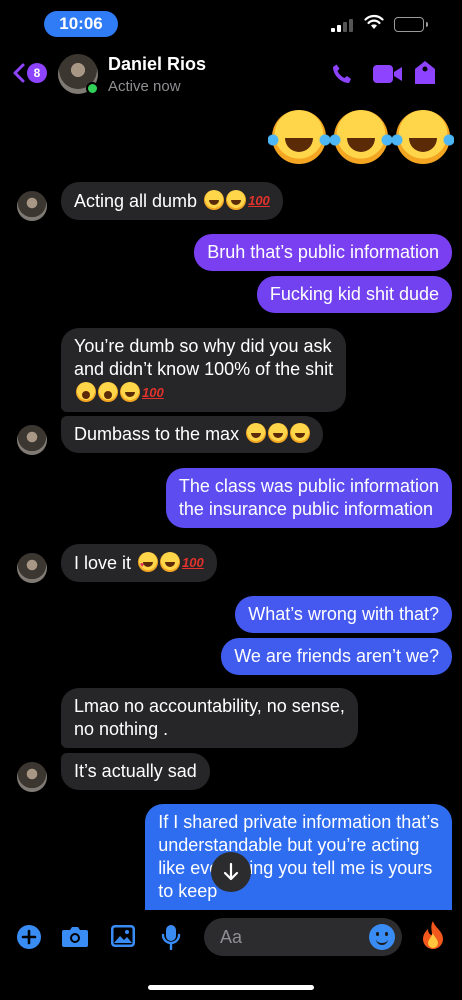  I want to click on plus-icon, so click(29, 937).